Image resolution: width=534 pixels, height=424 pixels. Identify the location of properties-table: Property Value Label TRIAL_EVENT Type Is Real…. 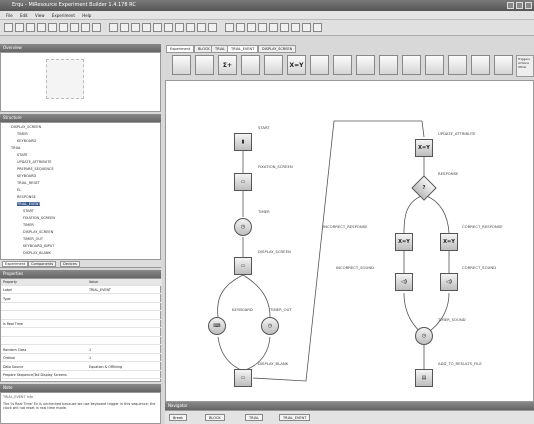
(81, 330).